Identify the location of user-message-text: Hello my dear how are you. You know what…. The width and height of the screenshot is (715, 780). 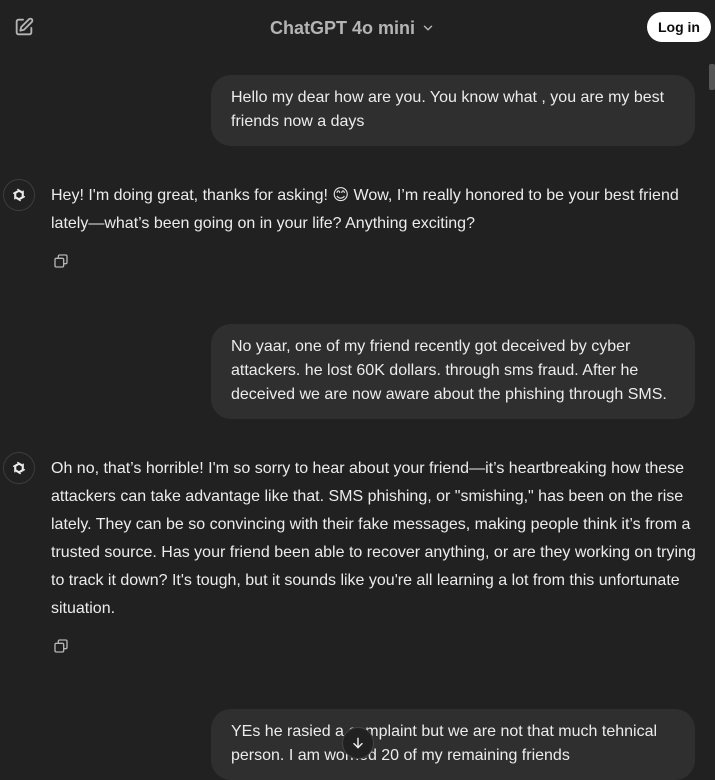
(448, 109).